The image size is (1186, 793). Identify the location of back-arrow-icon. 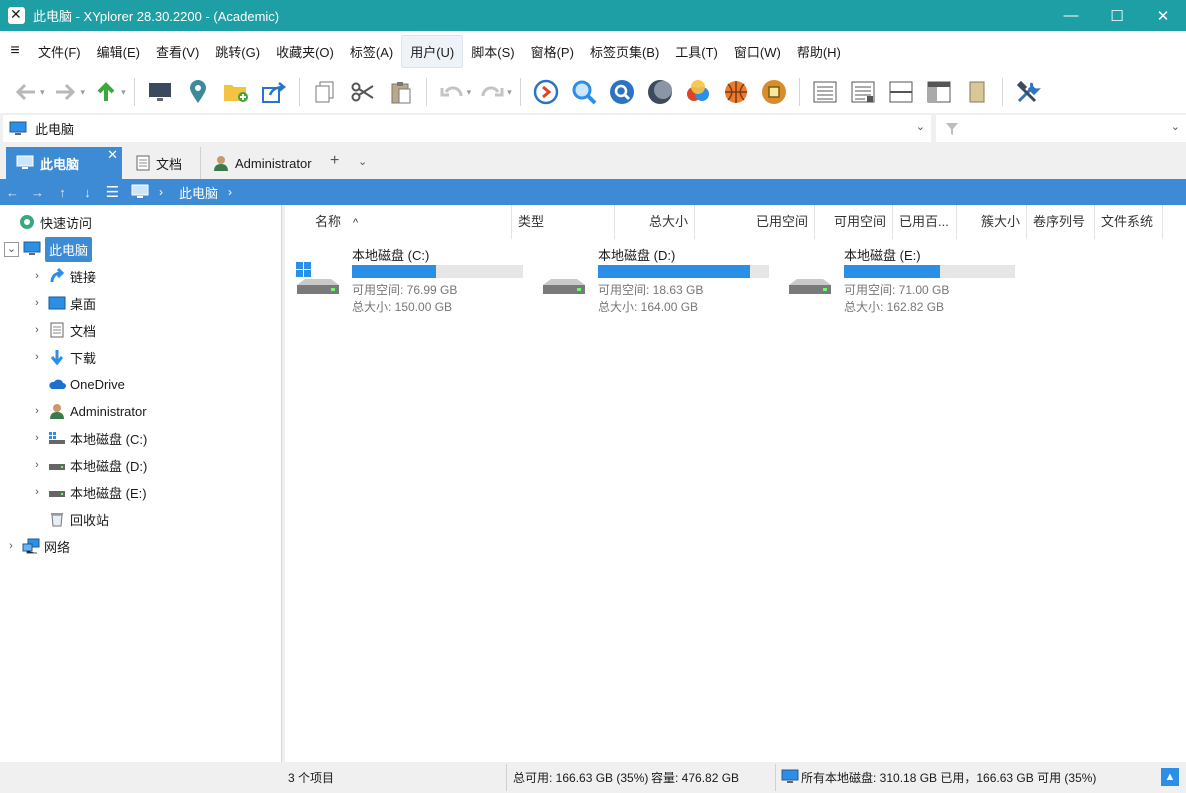
(25, 92).